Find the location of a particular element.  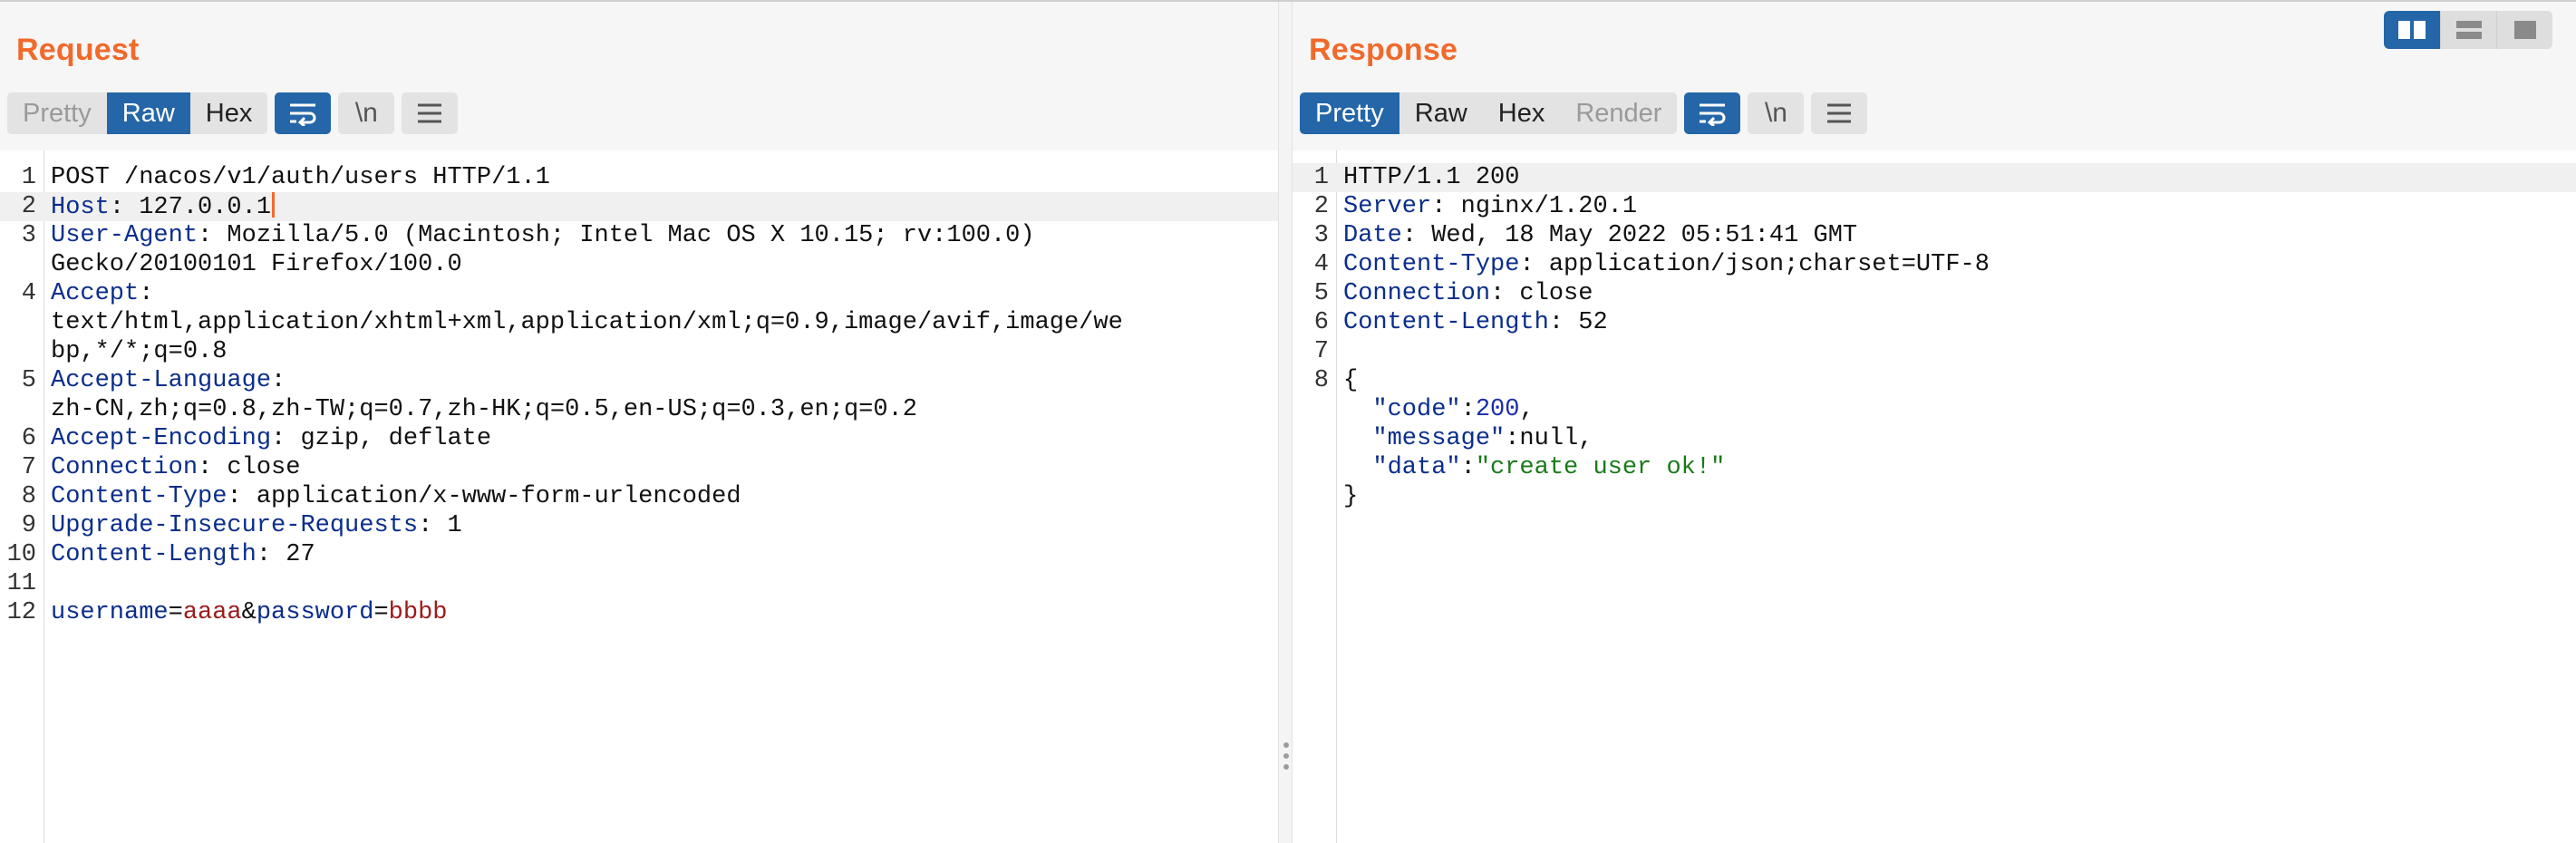

single-pane-layout-button is located at coordinates (2524, 30).